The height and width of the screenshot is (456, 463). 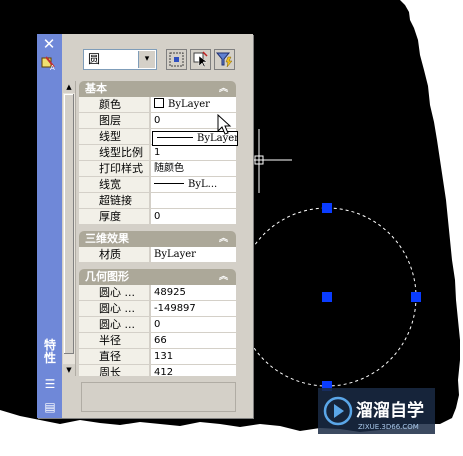 I want to click on property-label: 线宽, so click(x=114, y=184).